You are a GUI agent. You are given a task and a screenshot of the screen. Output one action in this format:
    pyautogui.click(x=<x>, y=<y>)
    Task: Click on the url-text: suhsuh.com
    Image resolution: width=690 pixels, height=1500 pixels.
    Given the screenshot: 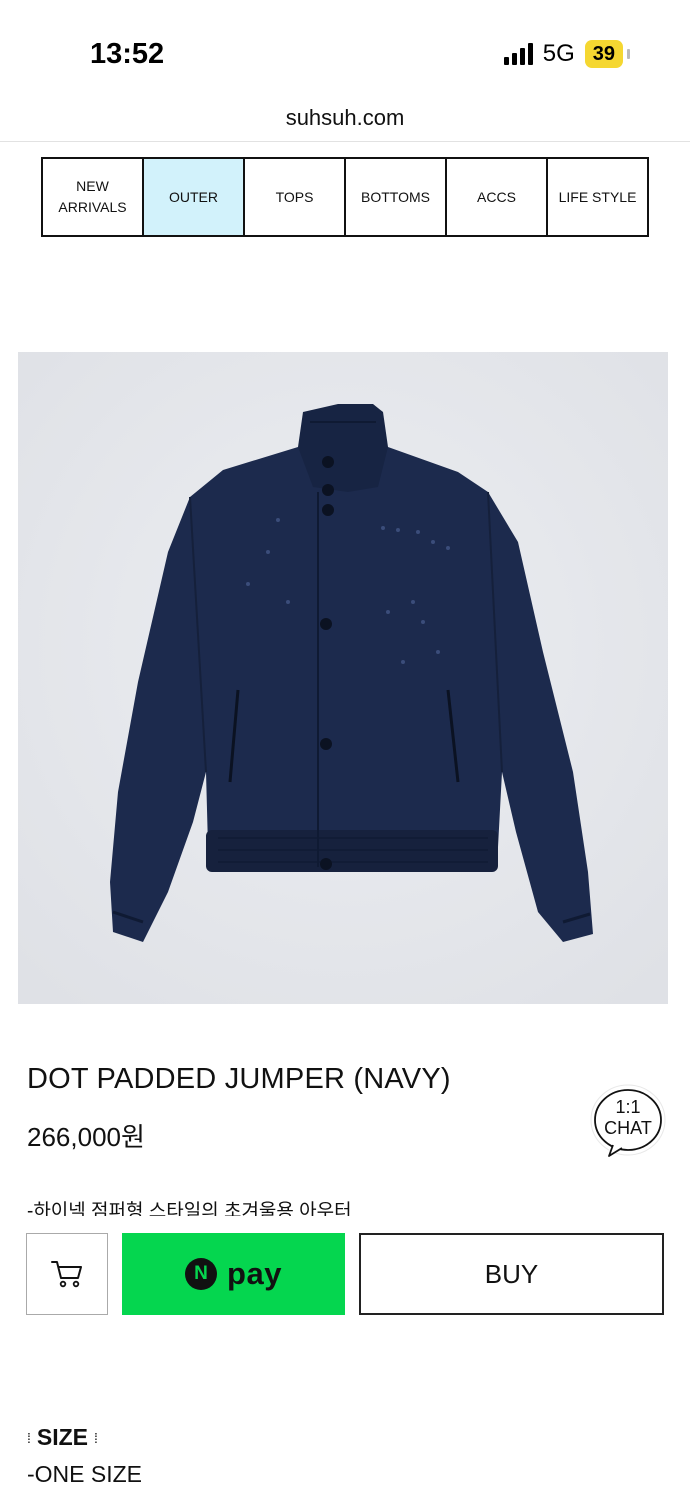 What is the action you would take?
    pyautogui.click(x=345, y=117)
    